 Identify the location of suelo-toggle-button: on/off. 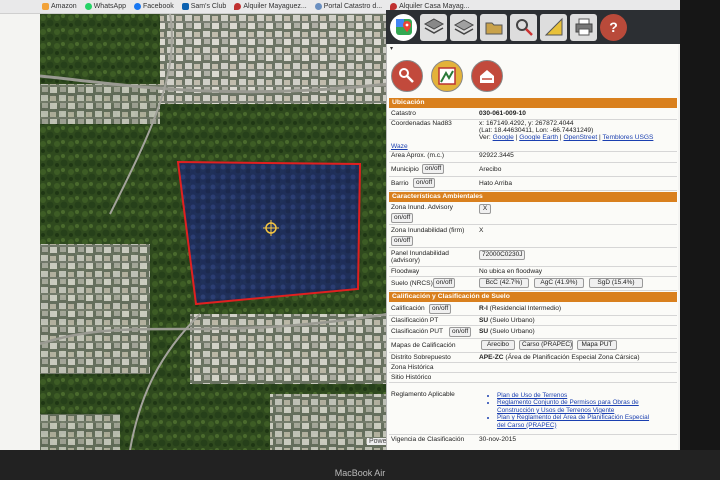
(444, 283).